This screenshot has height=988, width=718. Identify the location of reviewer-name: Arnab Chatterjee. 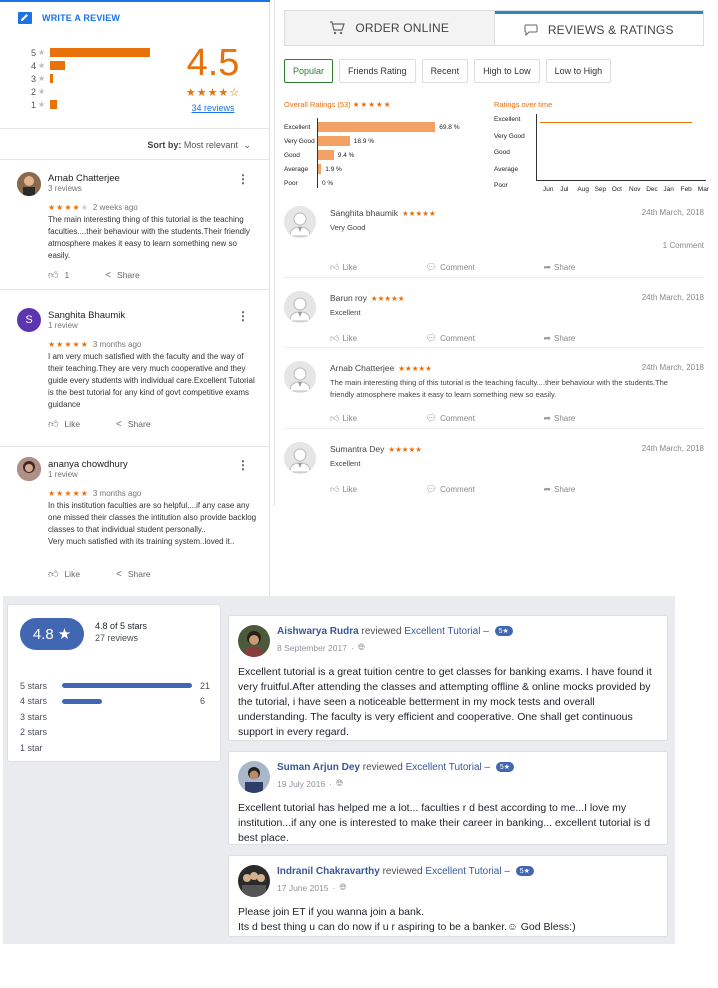
(84, 178).